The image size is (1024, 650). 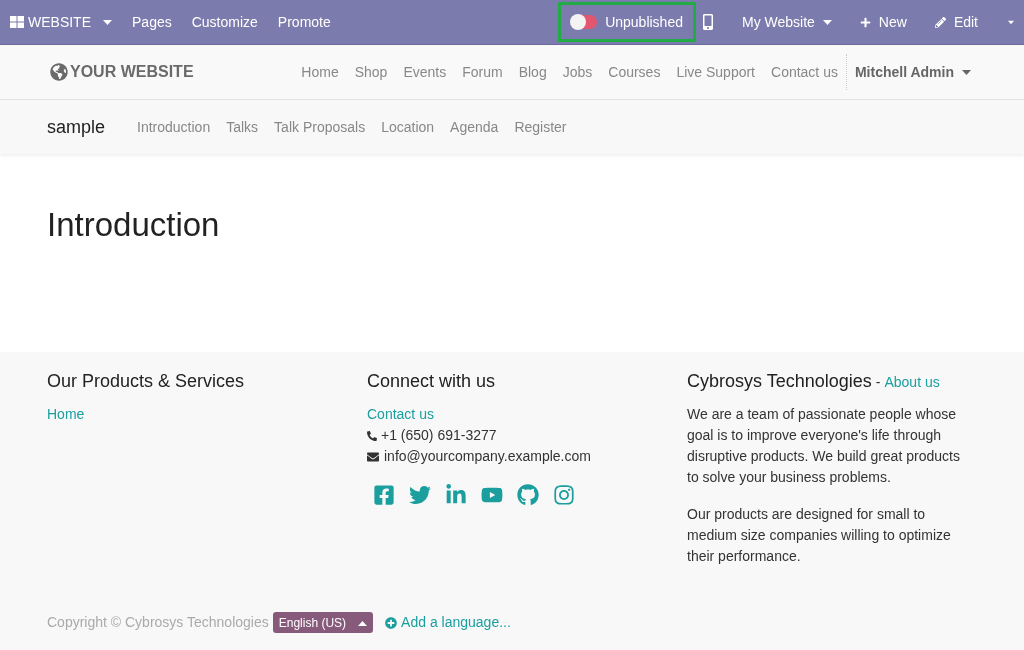 What do you see at coordinates (912, 382) in the screenshot?
I see `about-us-link: About us` at bounding box center [912, 382].